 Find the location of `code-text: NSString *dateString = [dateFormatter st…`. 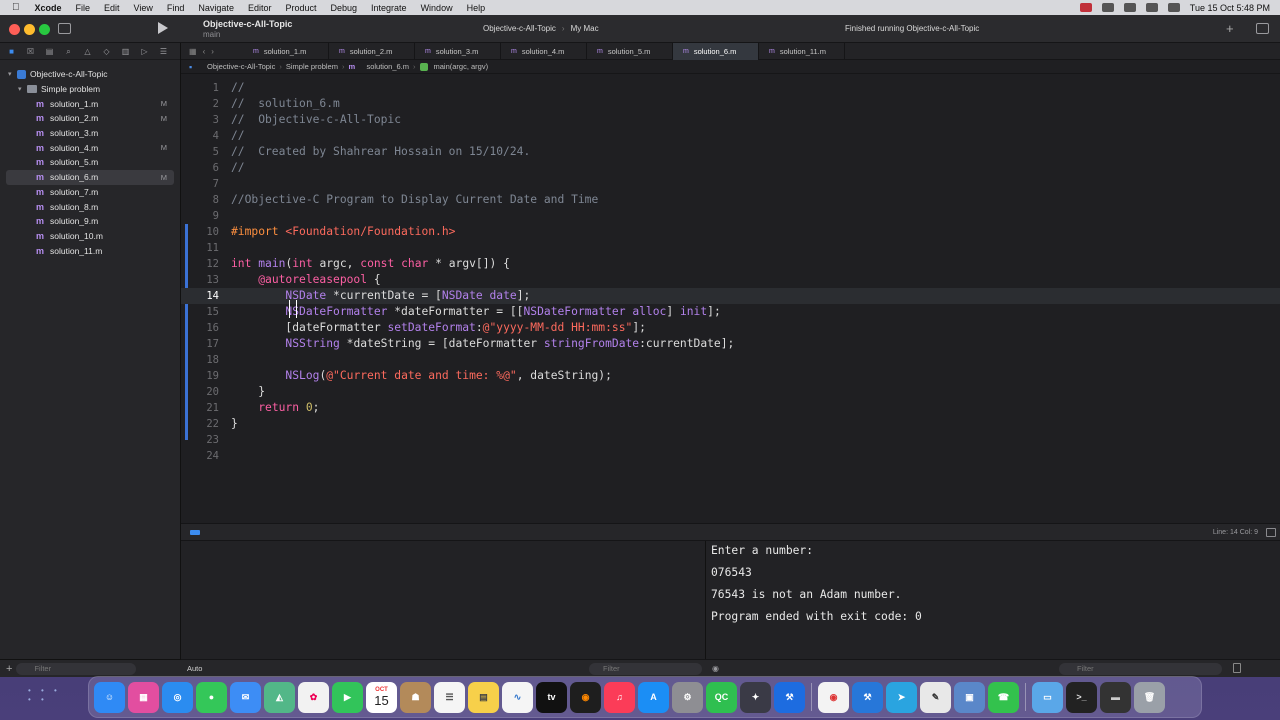

code-text: NSString *dateString = [dateFormatter st… is located at coordinates (482, 344).